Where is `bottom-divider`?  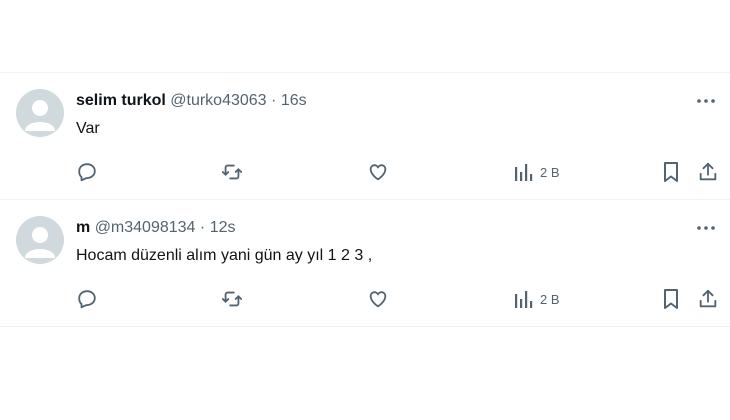
bottom-divider is located at coordinates (365, 326).